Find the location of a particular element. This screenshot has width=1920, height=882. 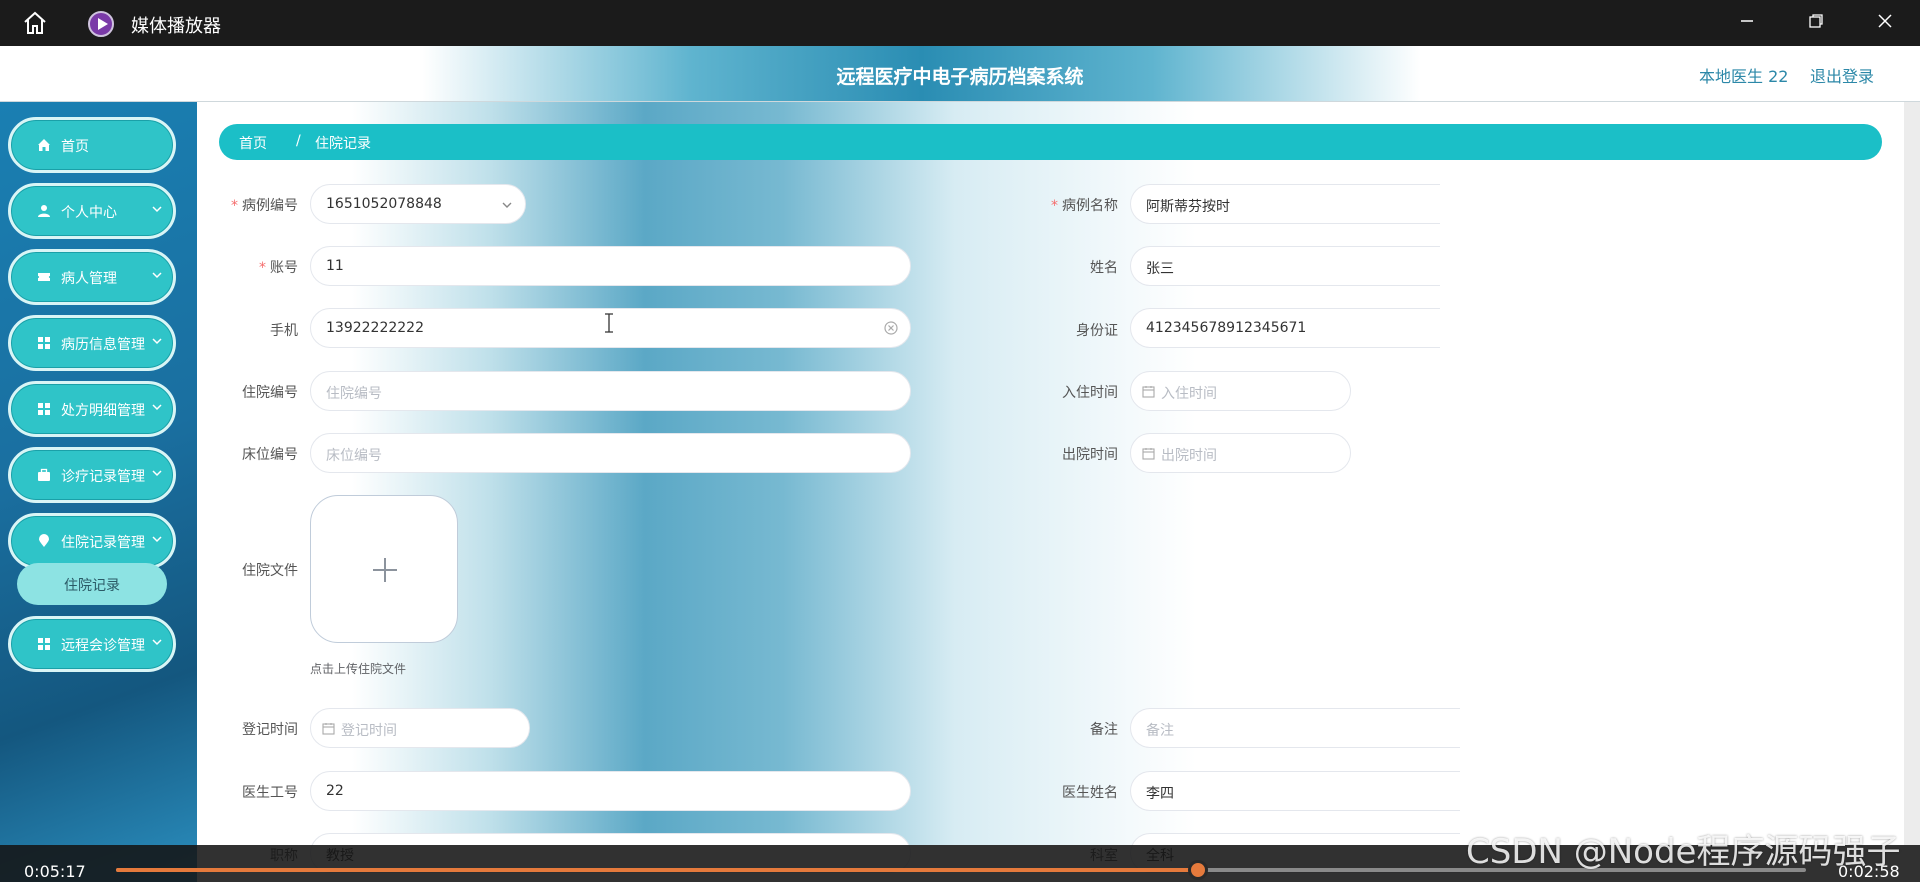

minimize-icon is located at coordinates (1747, 21).